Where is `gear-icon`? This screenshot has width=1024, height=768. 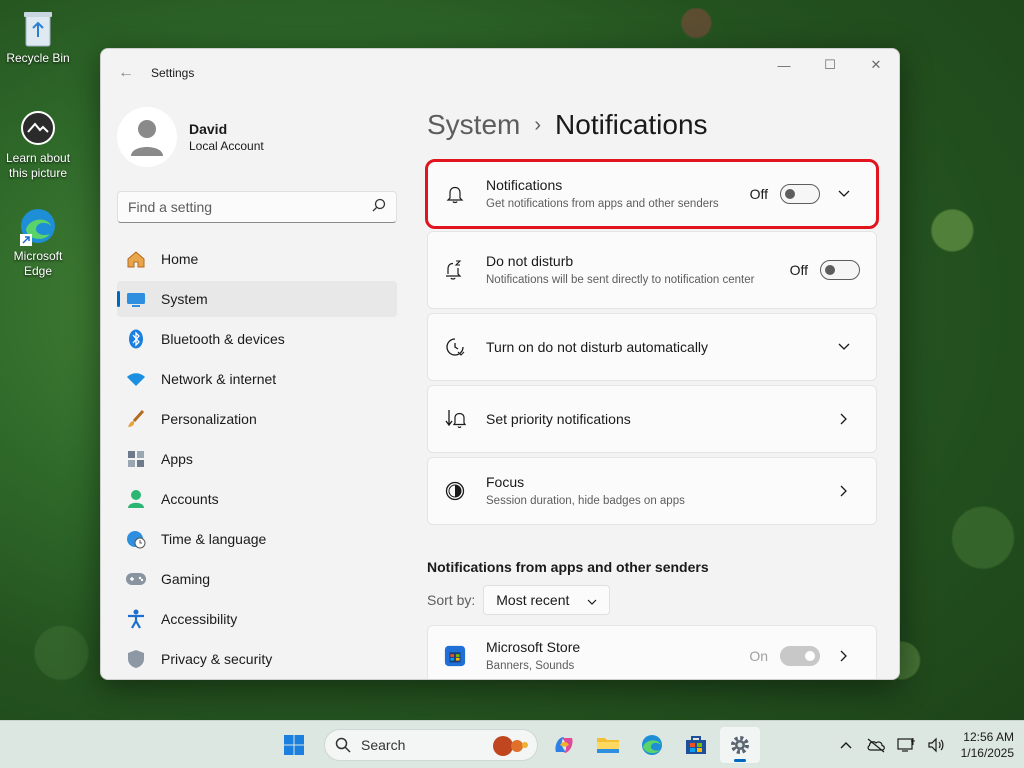
gear-icon is located at coordinates (740, 745).